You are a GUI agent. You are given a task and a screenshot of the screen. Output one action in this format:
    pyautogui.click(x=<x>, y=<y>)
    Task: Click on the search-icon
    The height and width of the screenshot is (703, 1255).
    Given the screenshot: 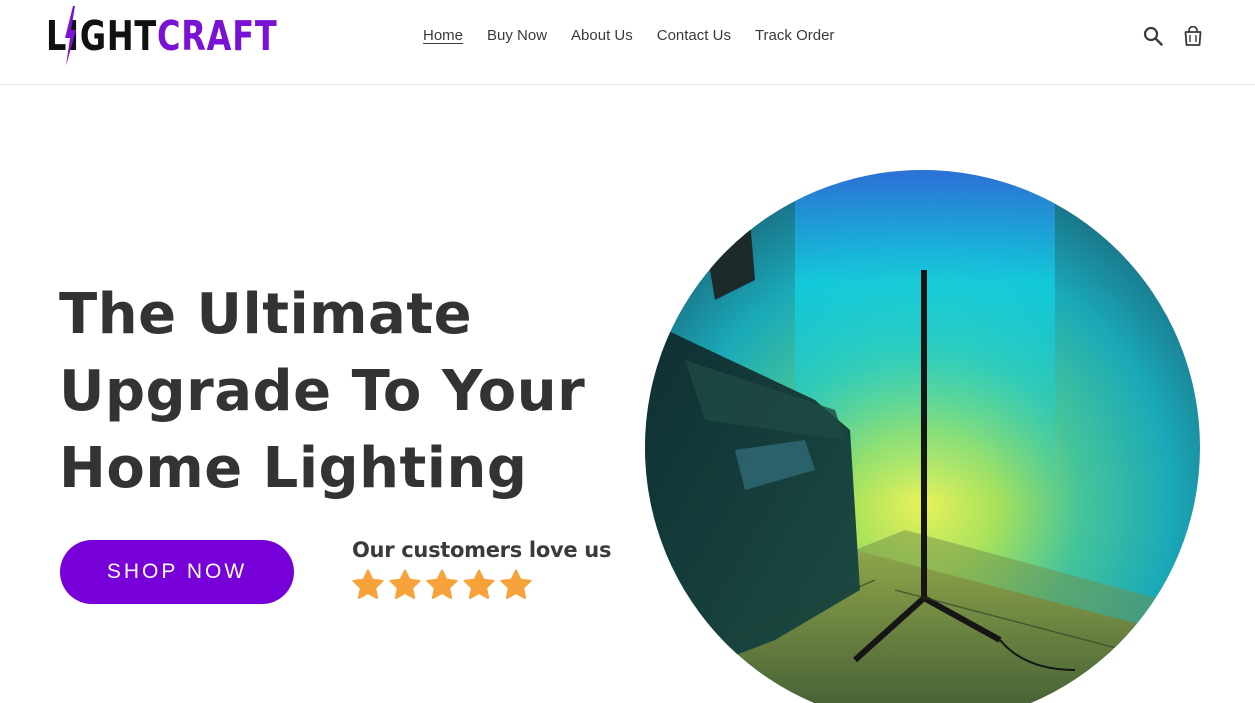 What is the action you would take?
    pyautogui.click(x=1153, y=36)
    